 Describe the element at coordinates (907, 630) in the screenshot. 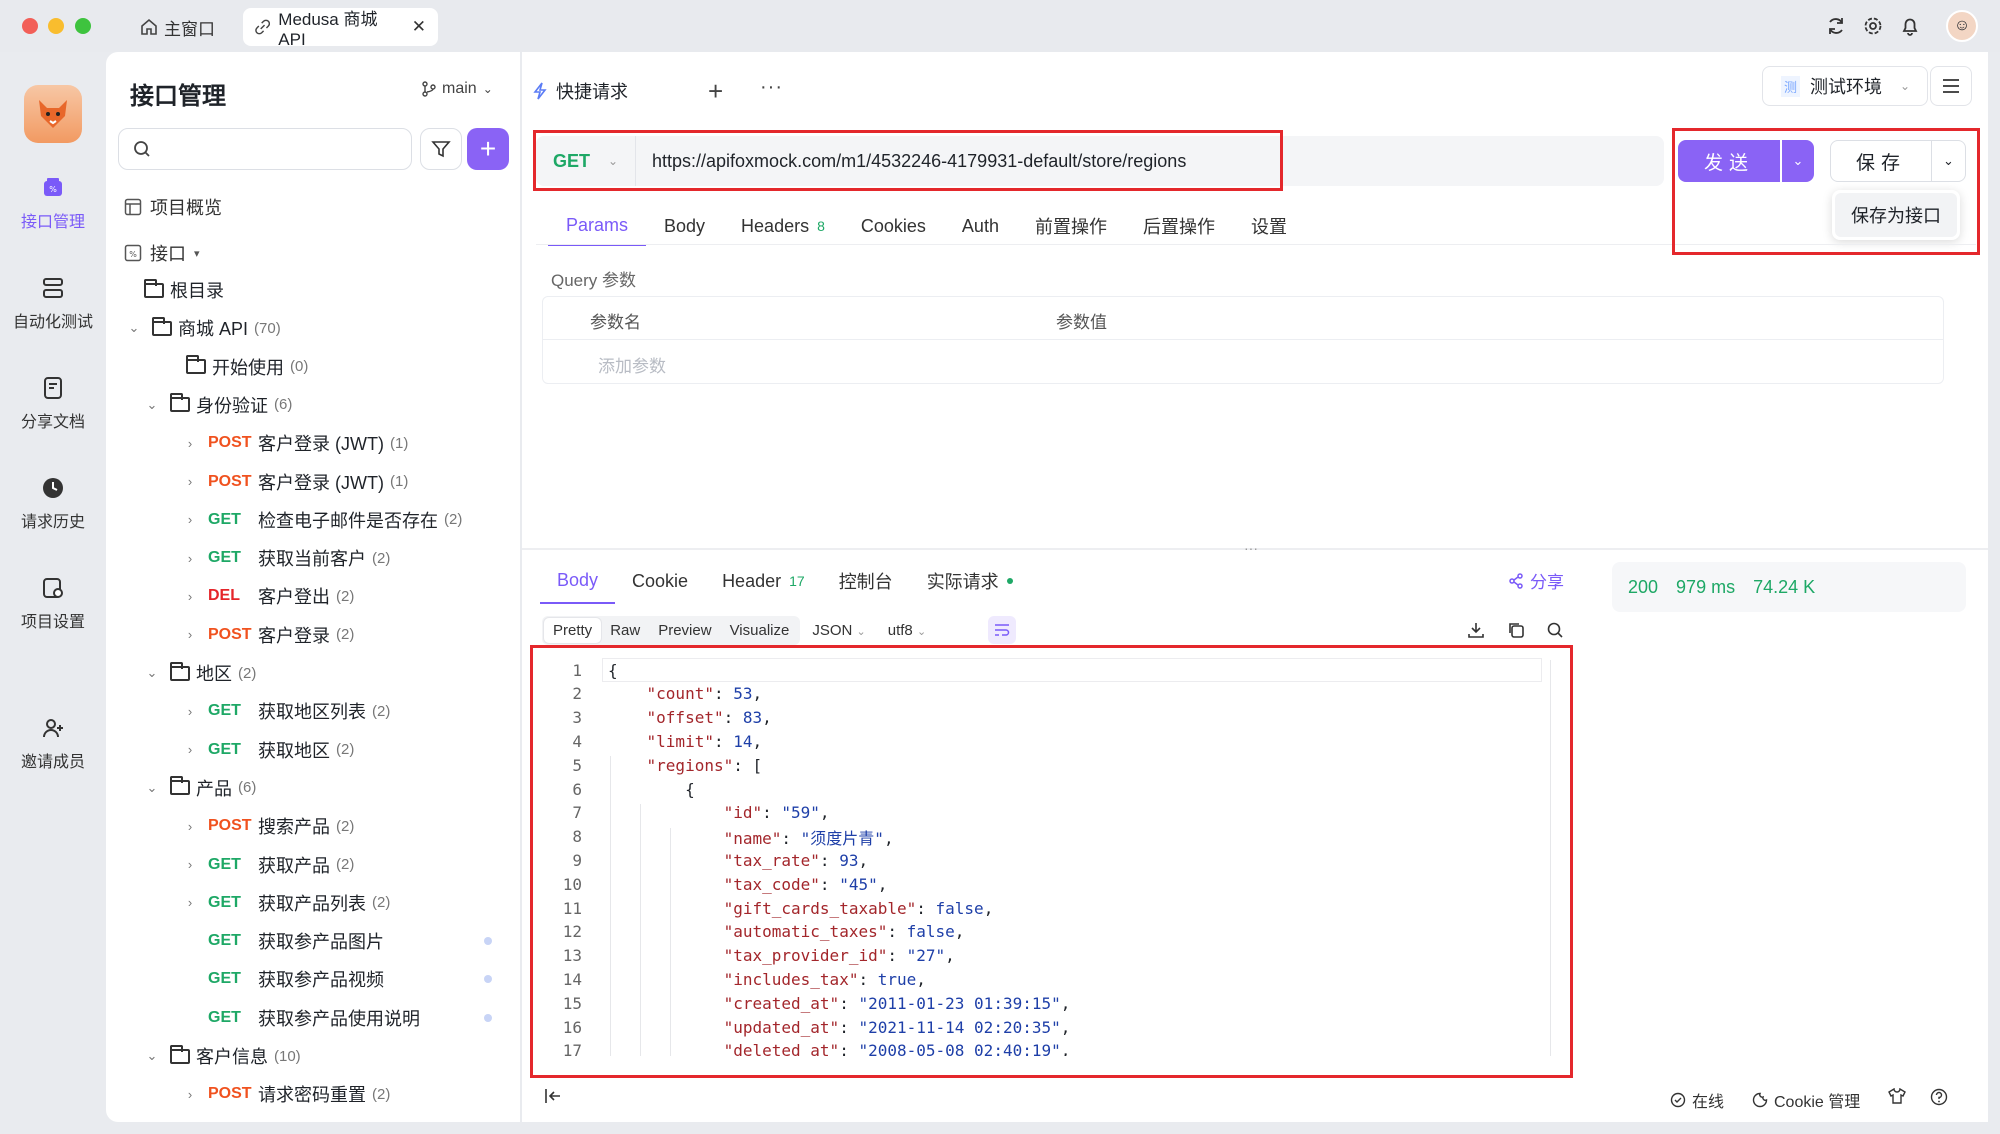

I see `encoding-selector: utf8 ⌄` at that location.